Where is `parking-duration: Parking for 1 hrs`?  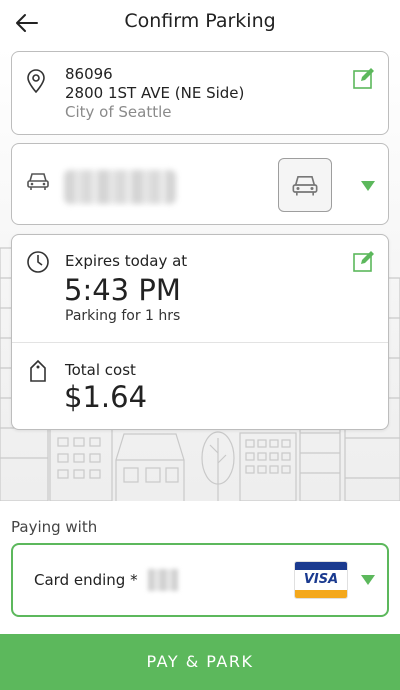
parking-duration: Parking for 1 hrs is located at coordinates (123, 316).